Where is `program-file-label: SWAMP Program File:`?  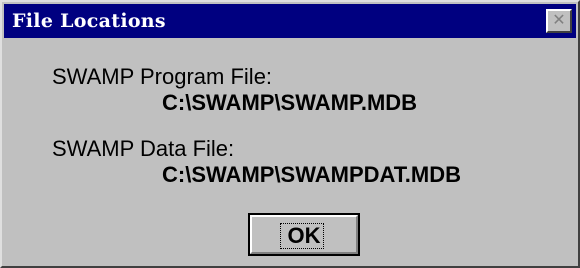 program-file-label: SWAMP Program File: is located at coordinates (162, 76).